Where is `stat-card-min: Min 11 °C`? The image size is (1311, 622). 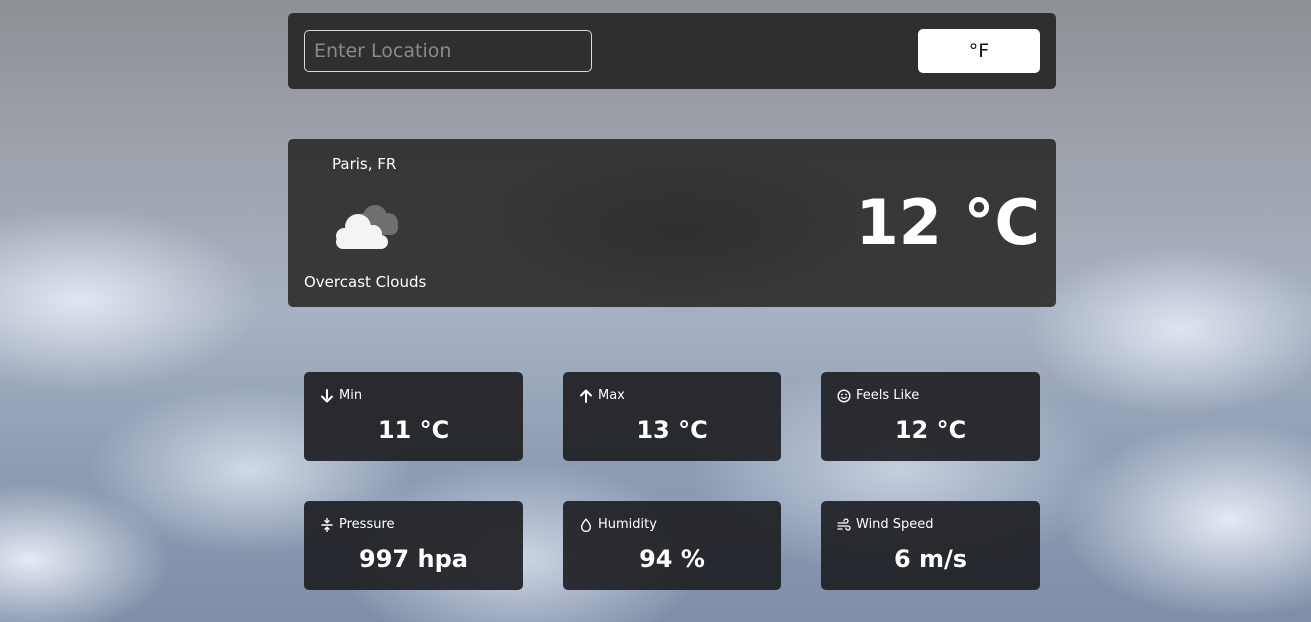
stat-card-min: Min 11 °C is located at coordinates (413, 416).